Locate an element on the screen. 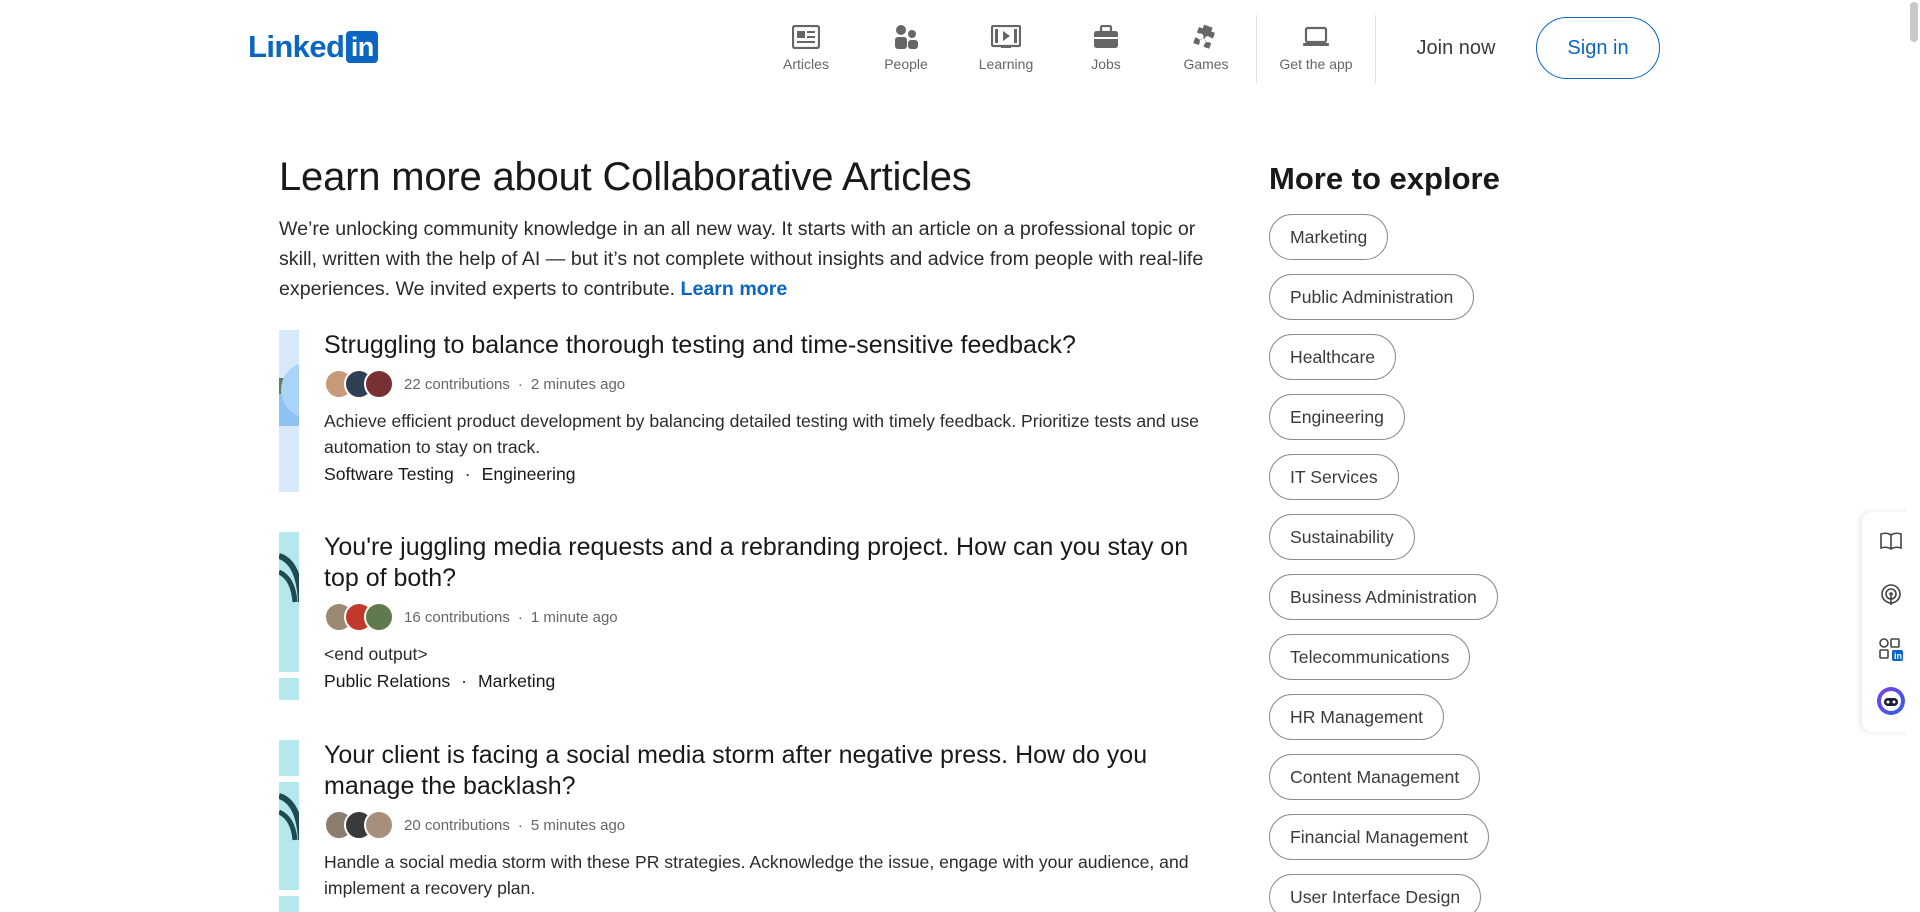 This screenshot has width=1920, height=912. topic-pill: Financial Management is located at coordinates (1379, 837).